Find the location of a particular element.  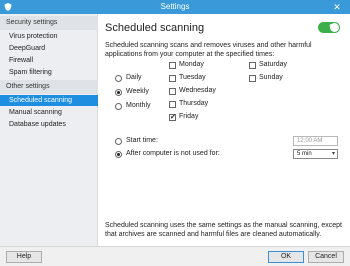

ok-button: OK is located at coordinates (286, 257).